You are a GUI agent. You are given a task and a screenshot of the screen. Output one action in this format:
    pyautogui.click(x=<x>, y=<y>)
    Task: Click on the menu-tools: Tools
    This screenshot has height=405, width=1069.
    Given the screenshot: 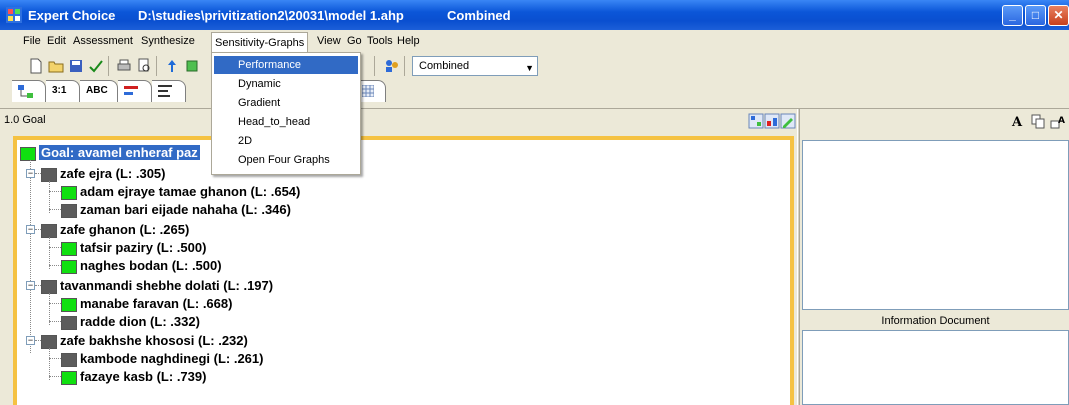 What is the action you would take?
    pyautogui.click(x=380, y=41)
    